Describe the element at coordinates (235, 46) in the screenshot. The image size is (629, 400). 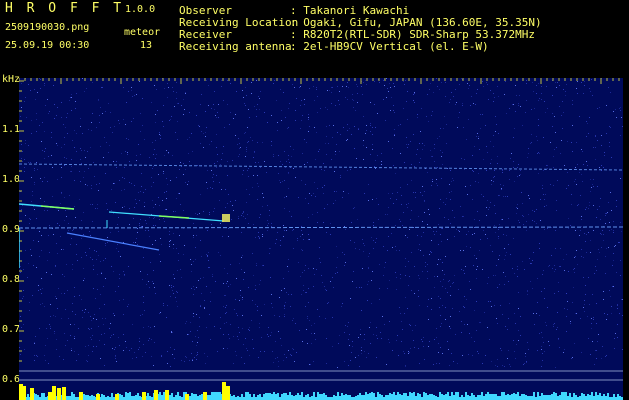
I see `antenna-label: Receiving antenna` at that location.